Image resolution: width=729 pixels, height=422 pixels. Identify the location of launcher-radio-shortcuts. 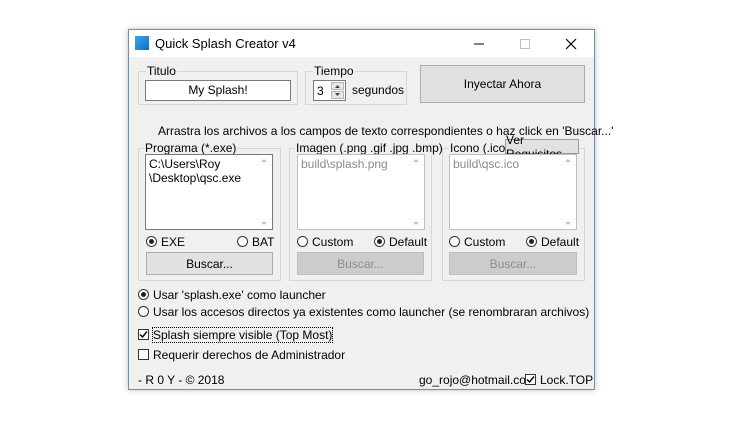
(143, 311).